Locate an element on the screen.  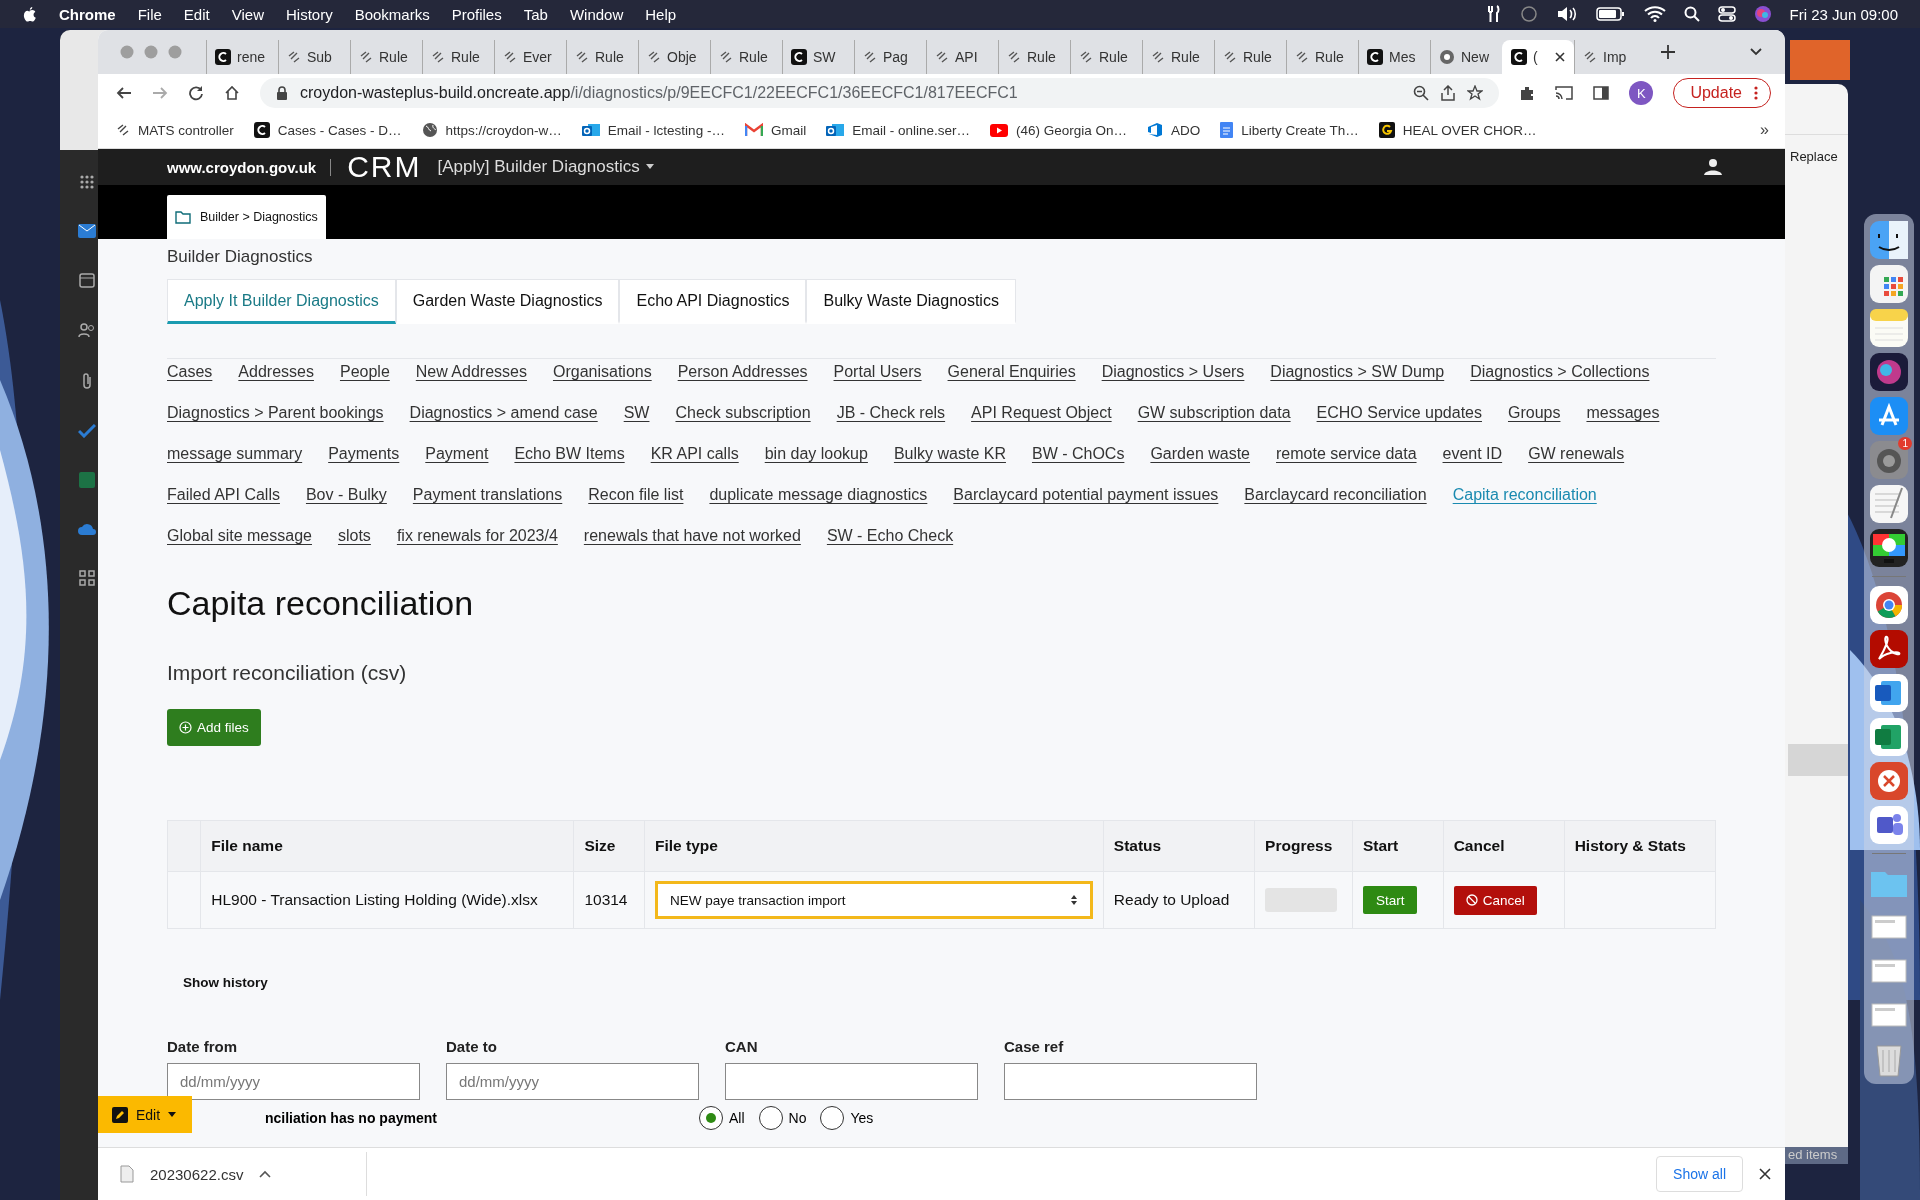
app-menu: [Apply] Builder Diagnostics is located at coordinates (545, 167).